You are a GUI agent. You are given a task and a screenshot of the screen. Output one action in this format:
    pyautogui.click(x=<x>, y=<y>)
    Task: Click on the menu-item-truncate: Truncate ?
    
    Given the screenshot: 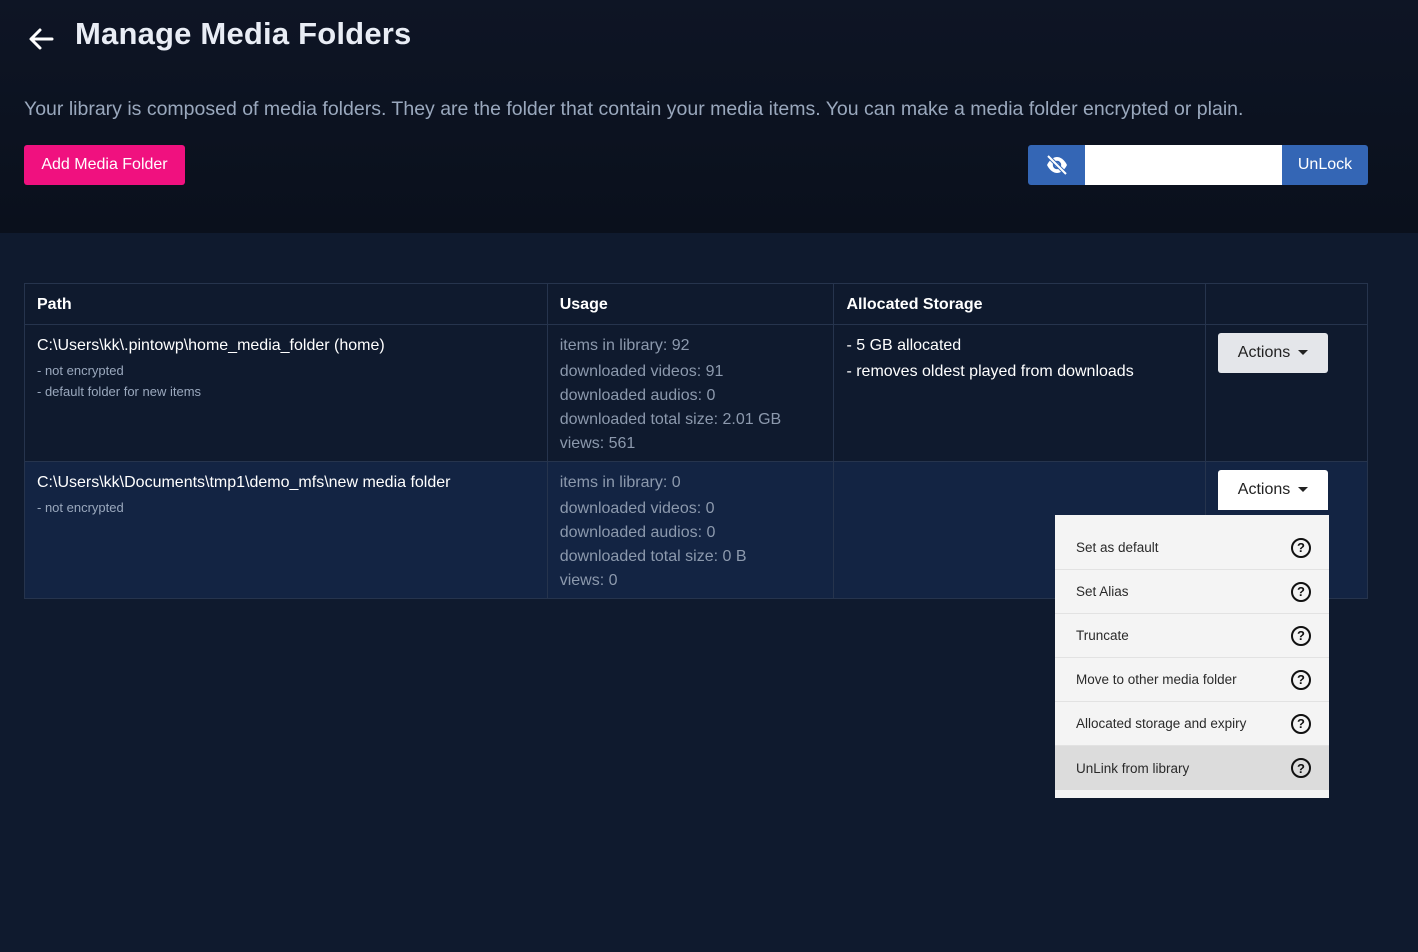 What is the action you would take?
    pyautogui.click(x=1192, y=636)
    